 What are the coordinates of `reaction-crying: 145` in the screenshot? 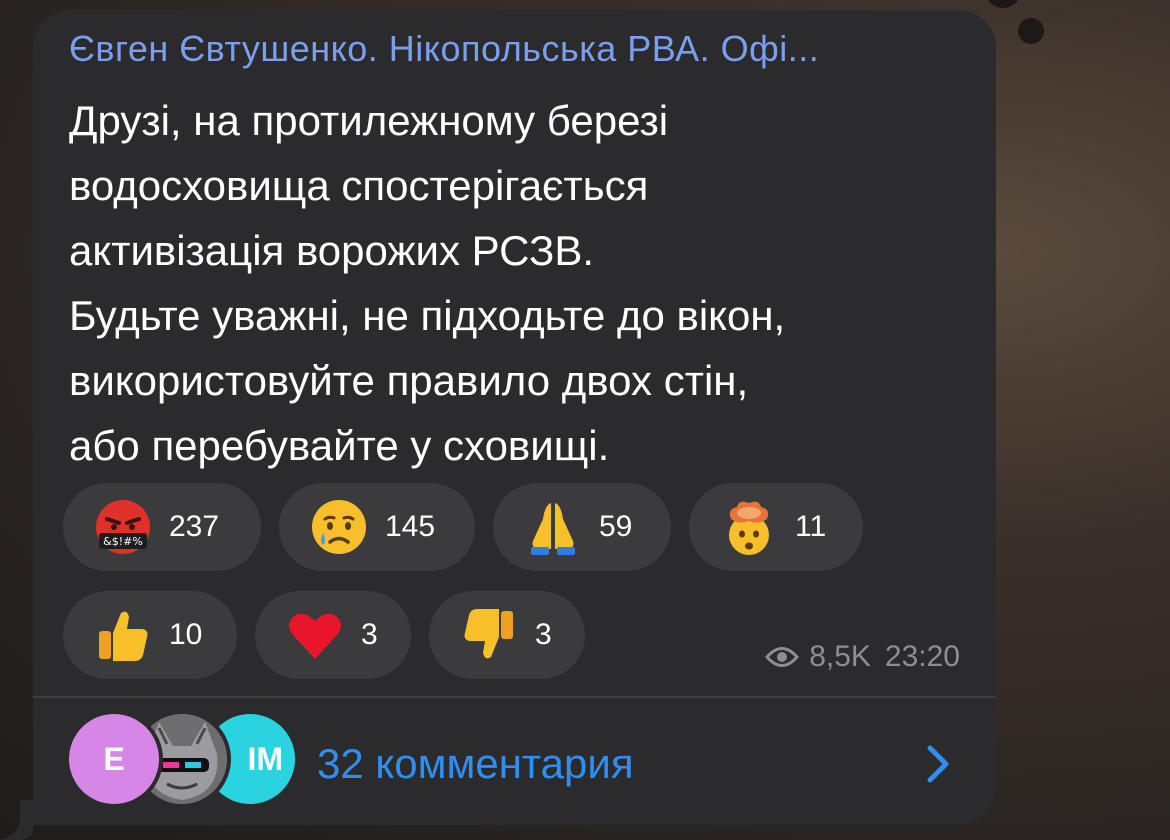 It's located at (377, 527).